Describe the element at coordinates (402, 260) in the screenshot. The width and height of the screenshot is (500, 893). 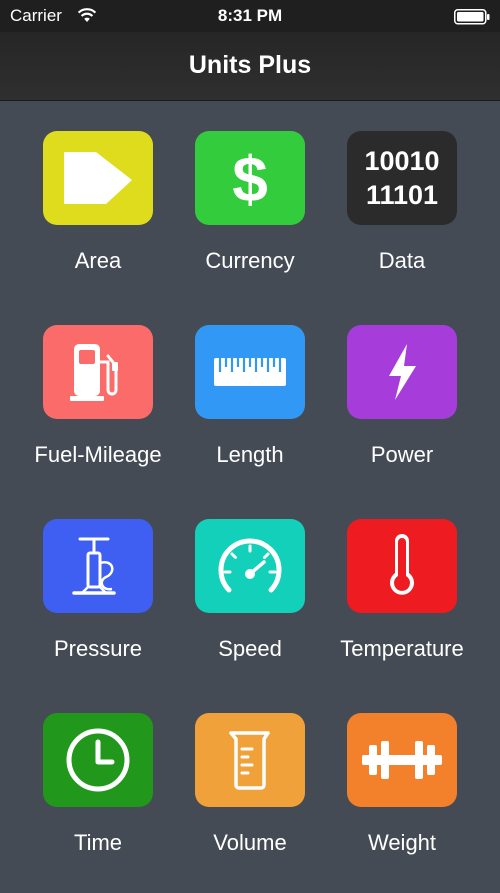
I see `category-label: Data` at that location.